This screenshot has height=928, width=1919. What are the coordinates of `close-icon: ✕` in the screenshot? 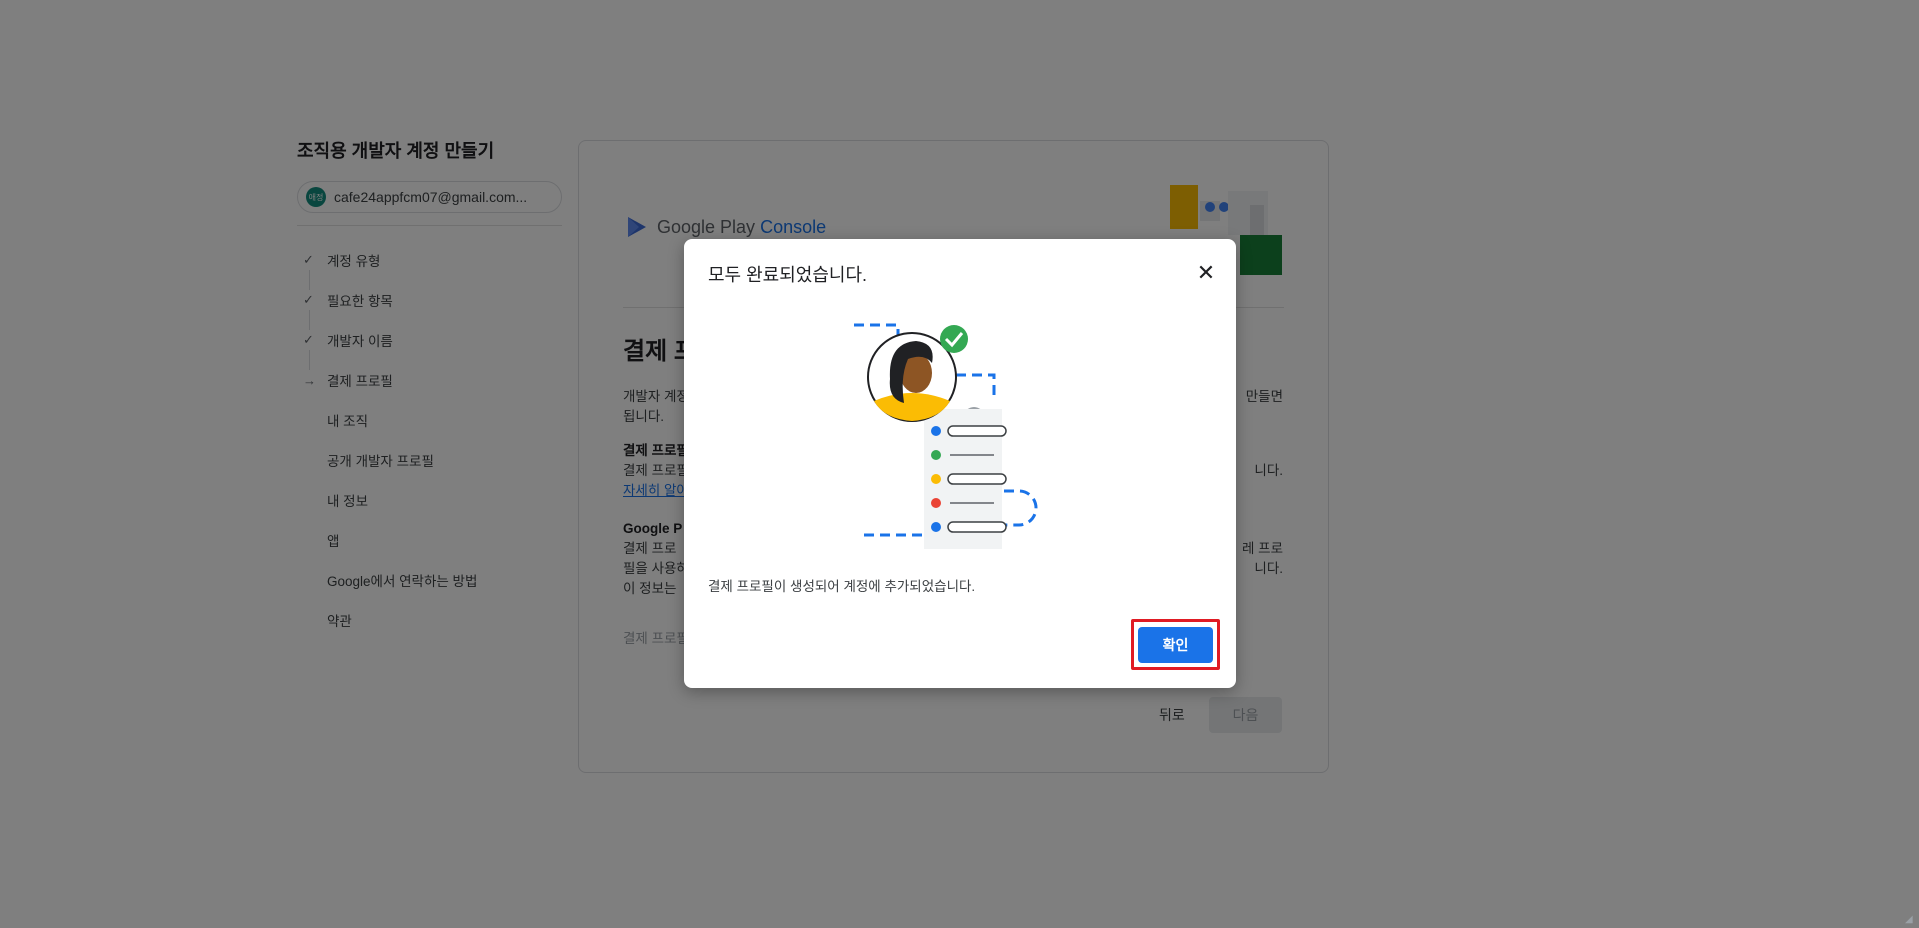 It's located at (1206, 272).